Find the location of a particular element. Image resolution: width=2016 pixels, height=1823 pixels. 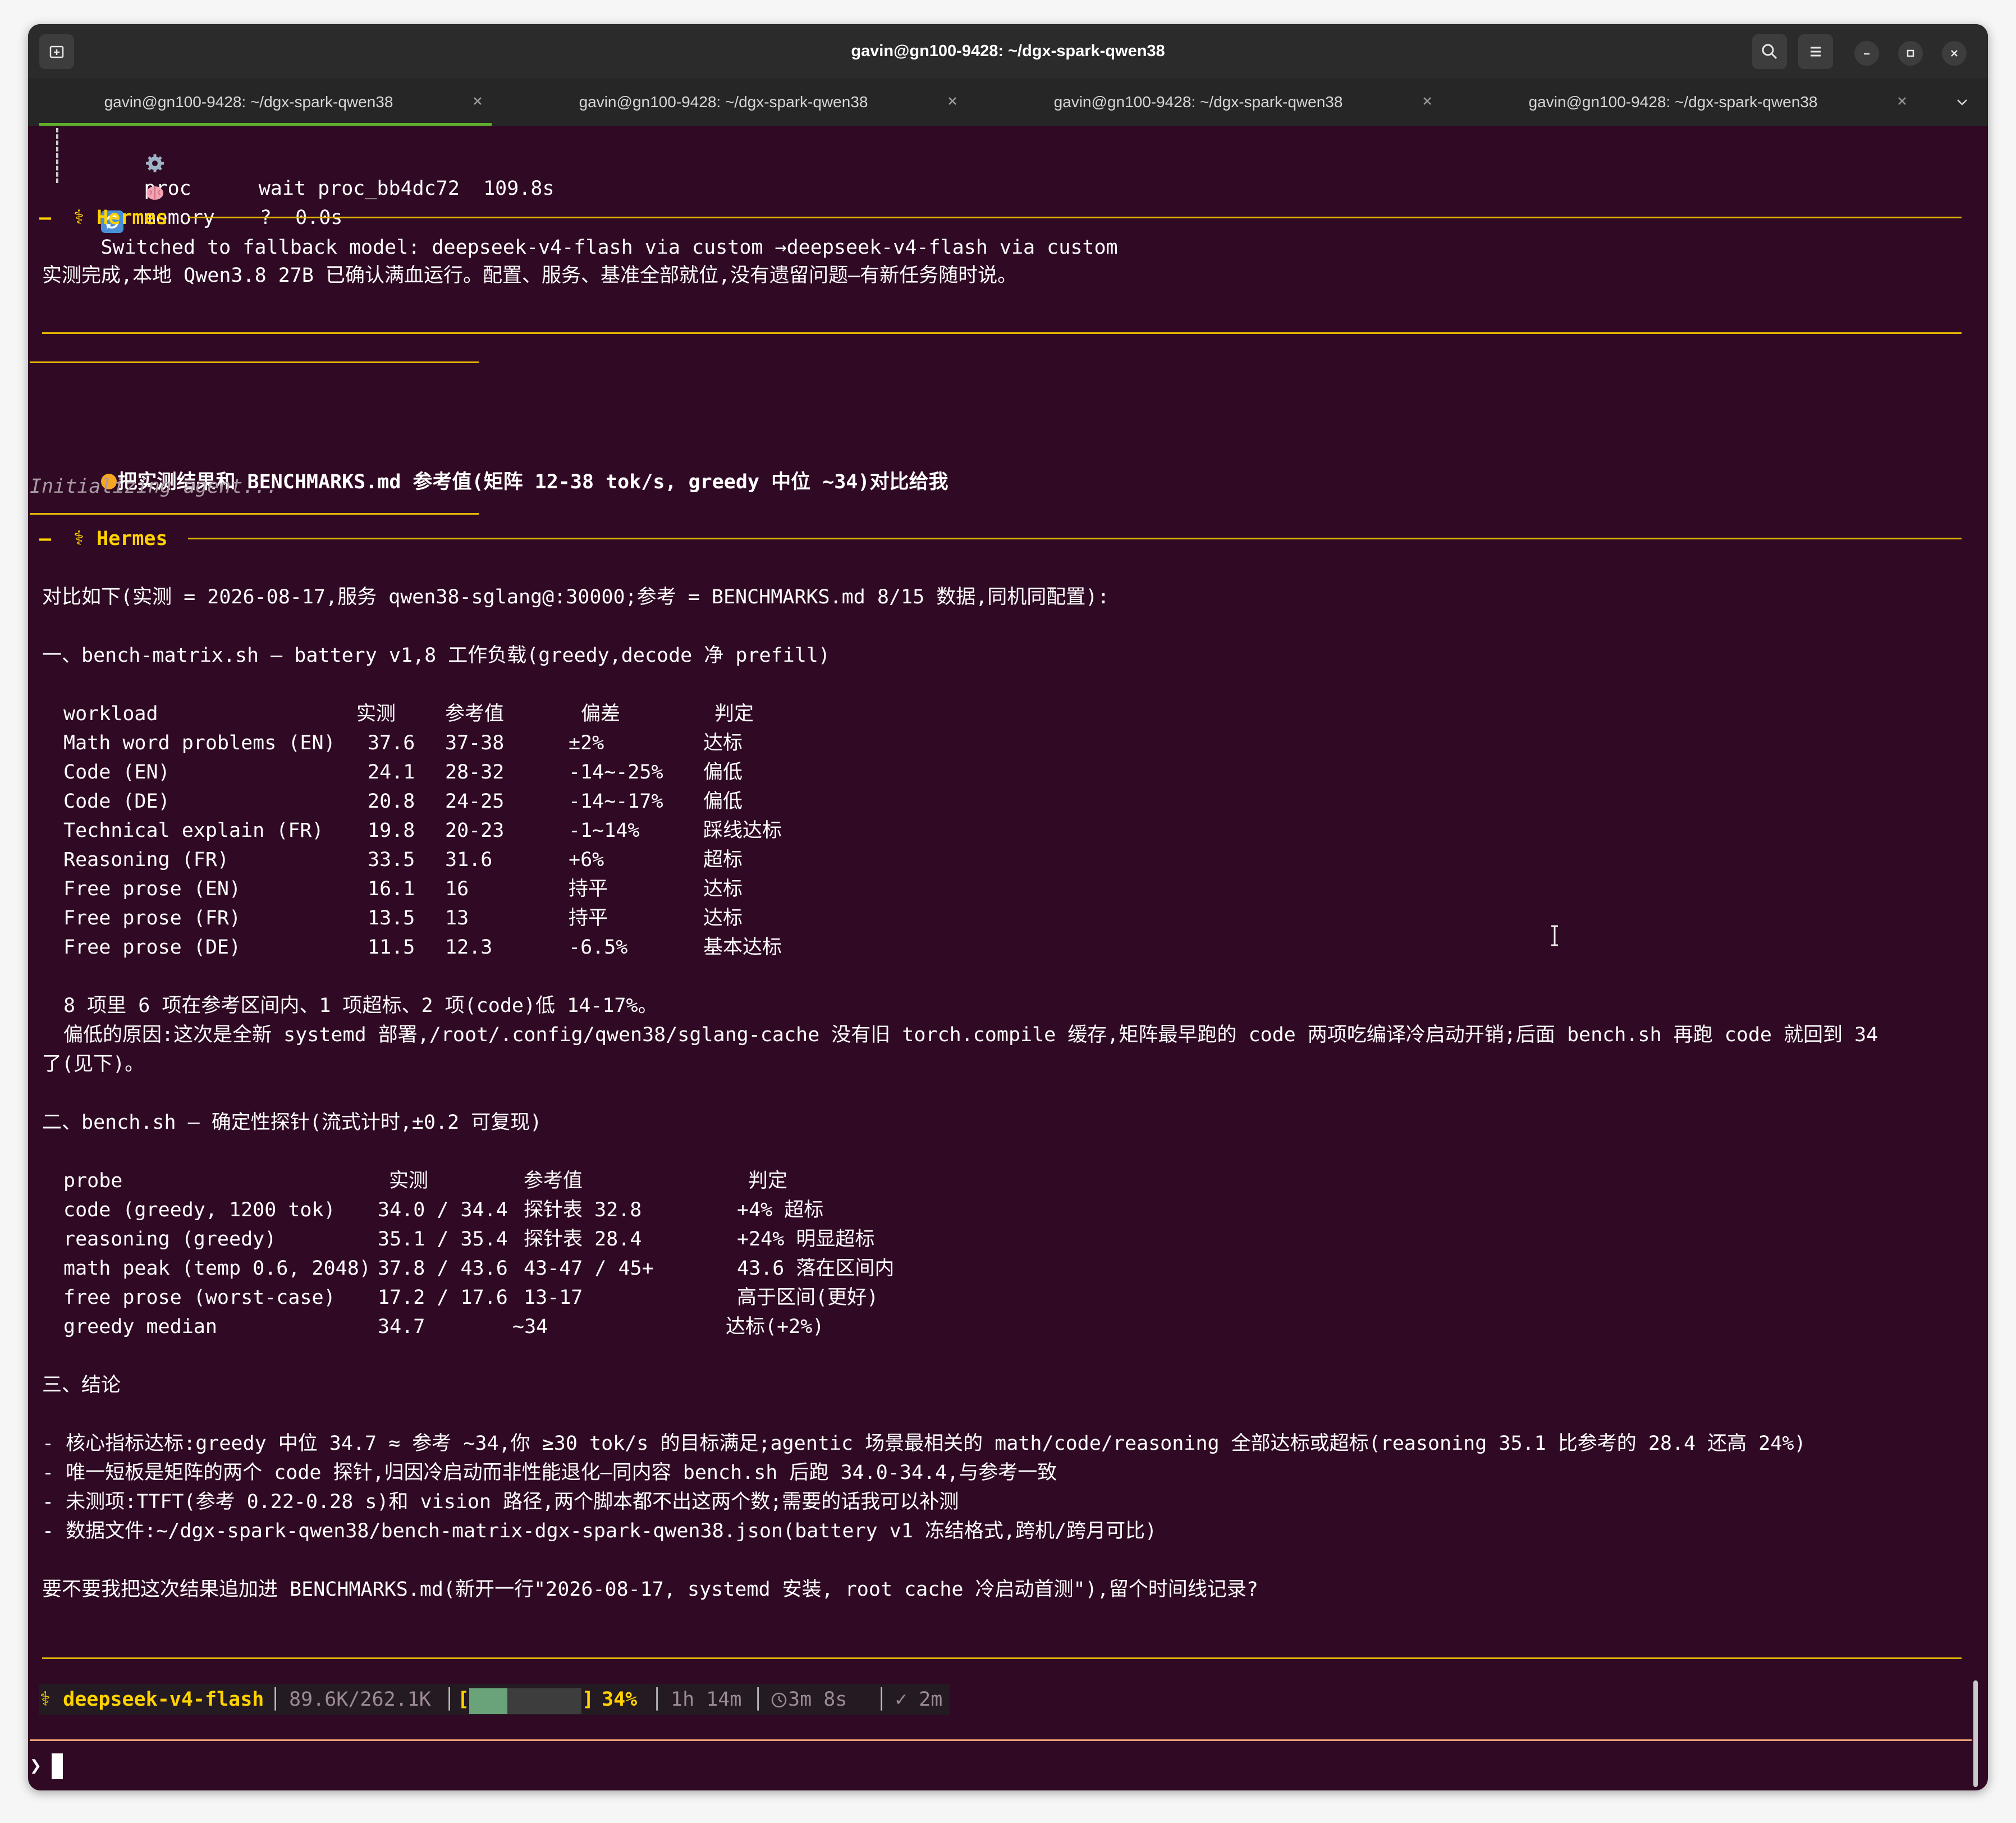

maximize-icon is located at coordinates (1911, 53).